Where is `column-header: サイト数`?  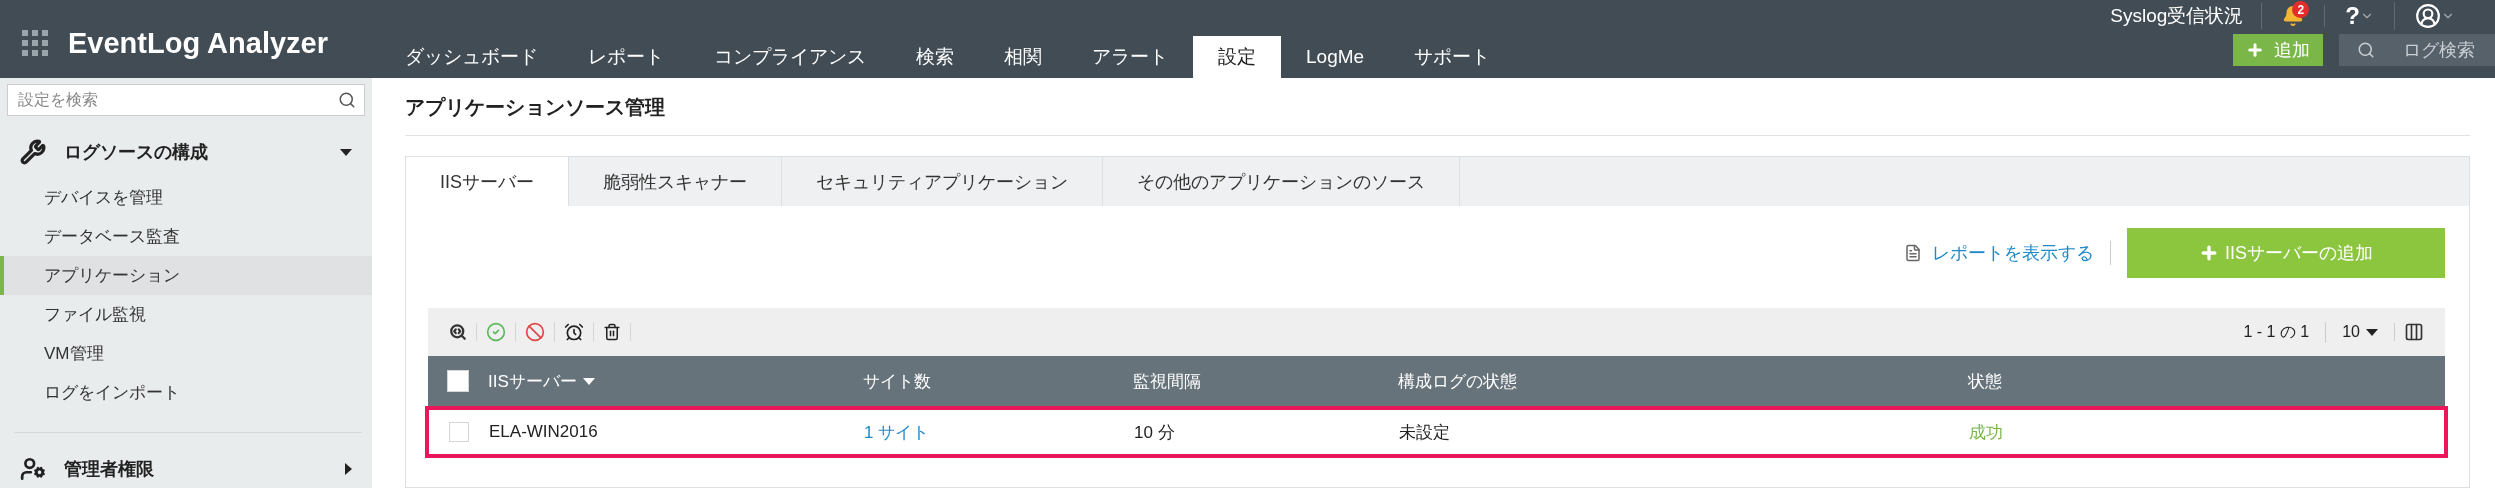 column-header: サイト数 is located at coordinates (998, 381).